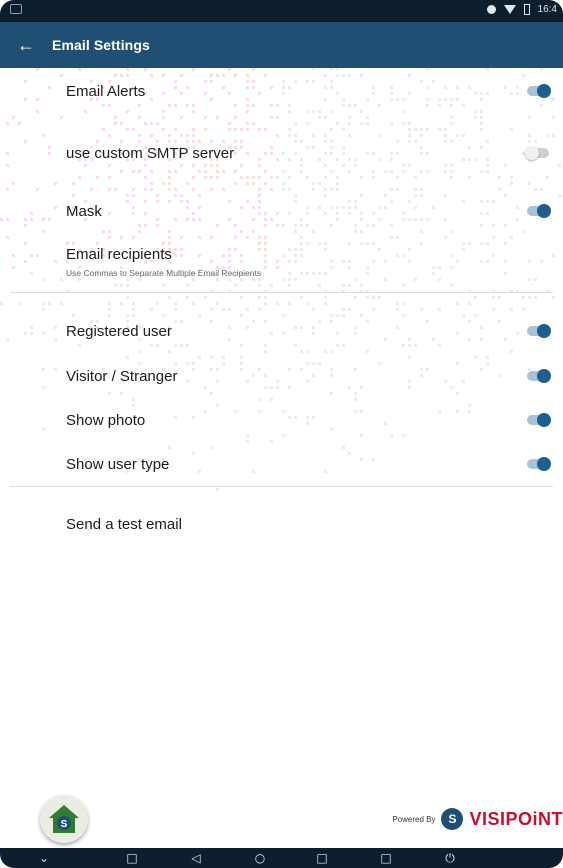 This screenshot has height=868, width=563. Describe the element at coordinates (526, 9) in the screenshot. I see `battery-icon` at that location.